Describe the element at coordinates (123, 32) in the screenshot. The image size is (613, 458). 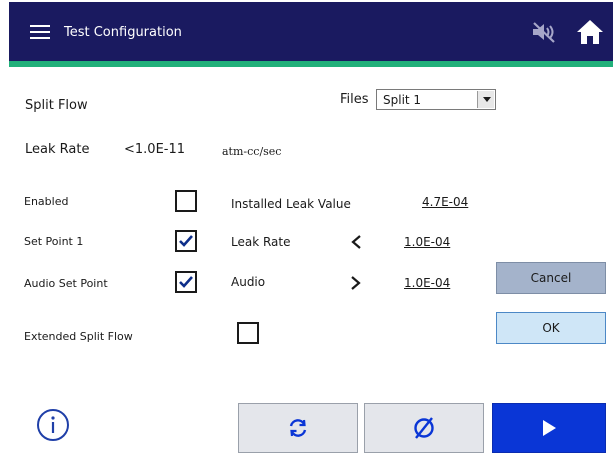
I see `page-title: Test Configuration` at that location.